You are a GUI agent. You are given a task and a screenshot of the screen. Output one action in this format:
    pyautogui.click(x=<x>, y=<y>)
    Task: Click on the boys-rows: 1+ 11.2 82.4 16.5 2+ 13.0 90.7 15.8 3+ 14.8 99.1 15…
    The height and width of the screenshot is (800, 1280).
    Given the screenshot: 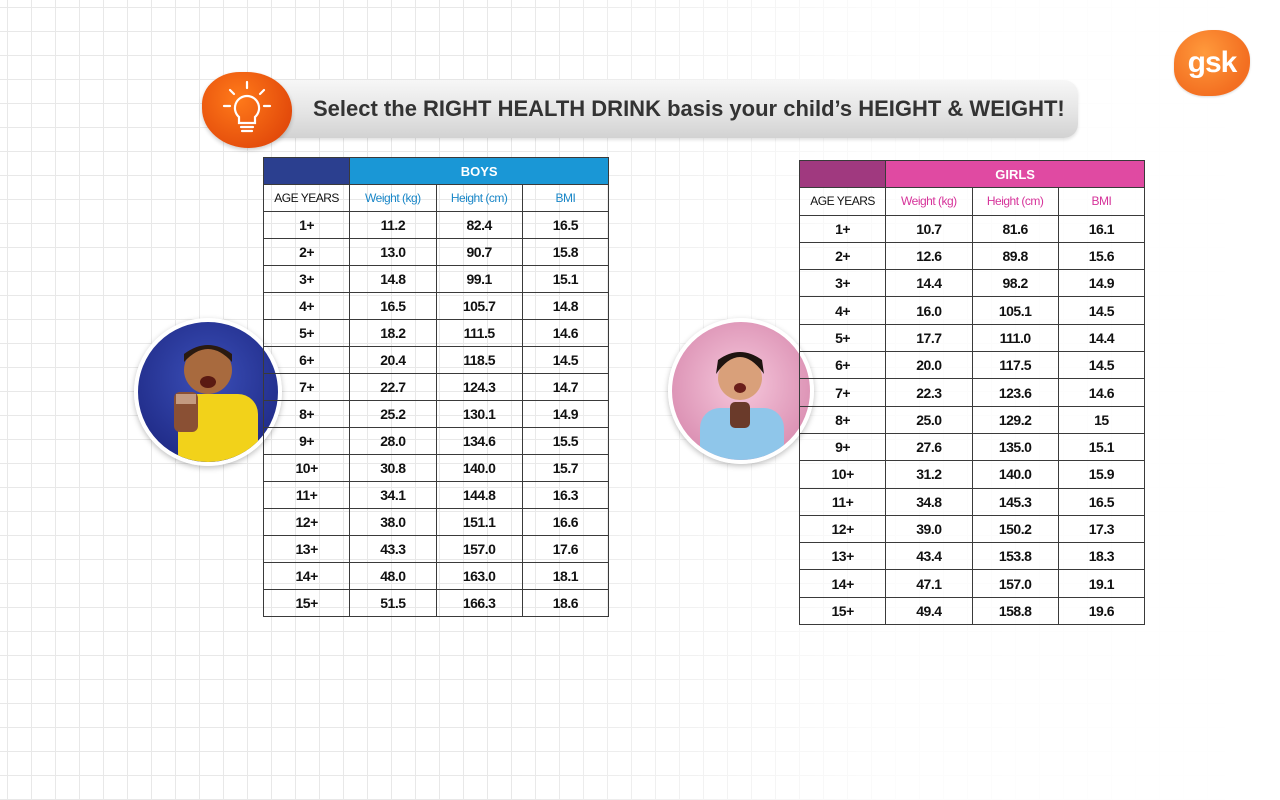 What is the action you would take?
    pyautogui.click(x=436, y=414)
    